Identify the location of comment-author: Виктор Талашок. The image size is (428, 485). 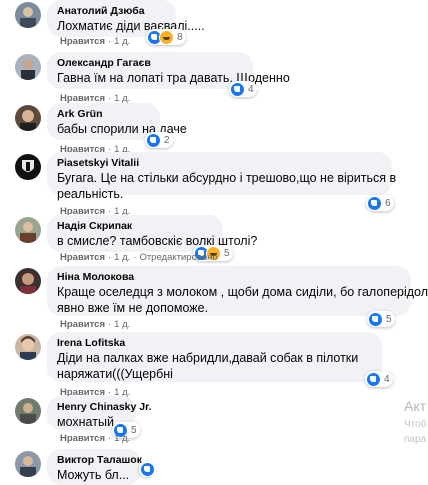
(99, 460).